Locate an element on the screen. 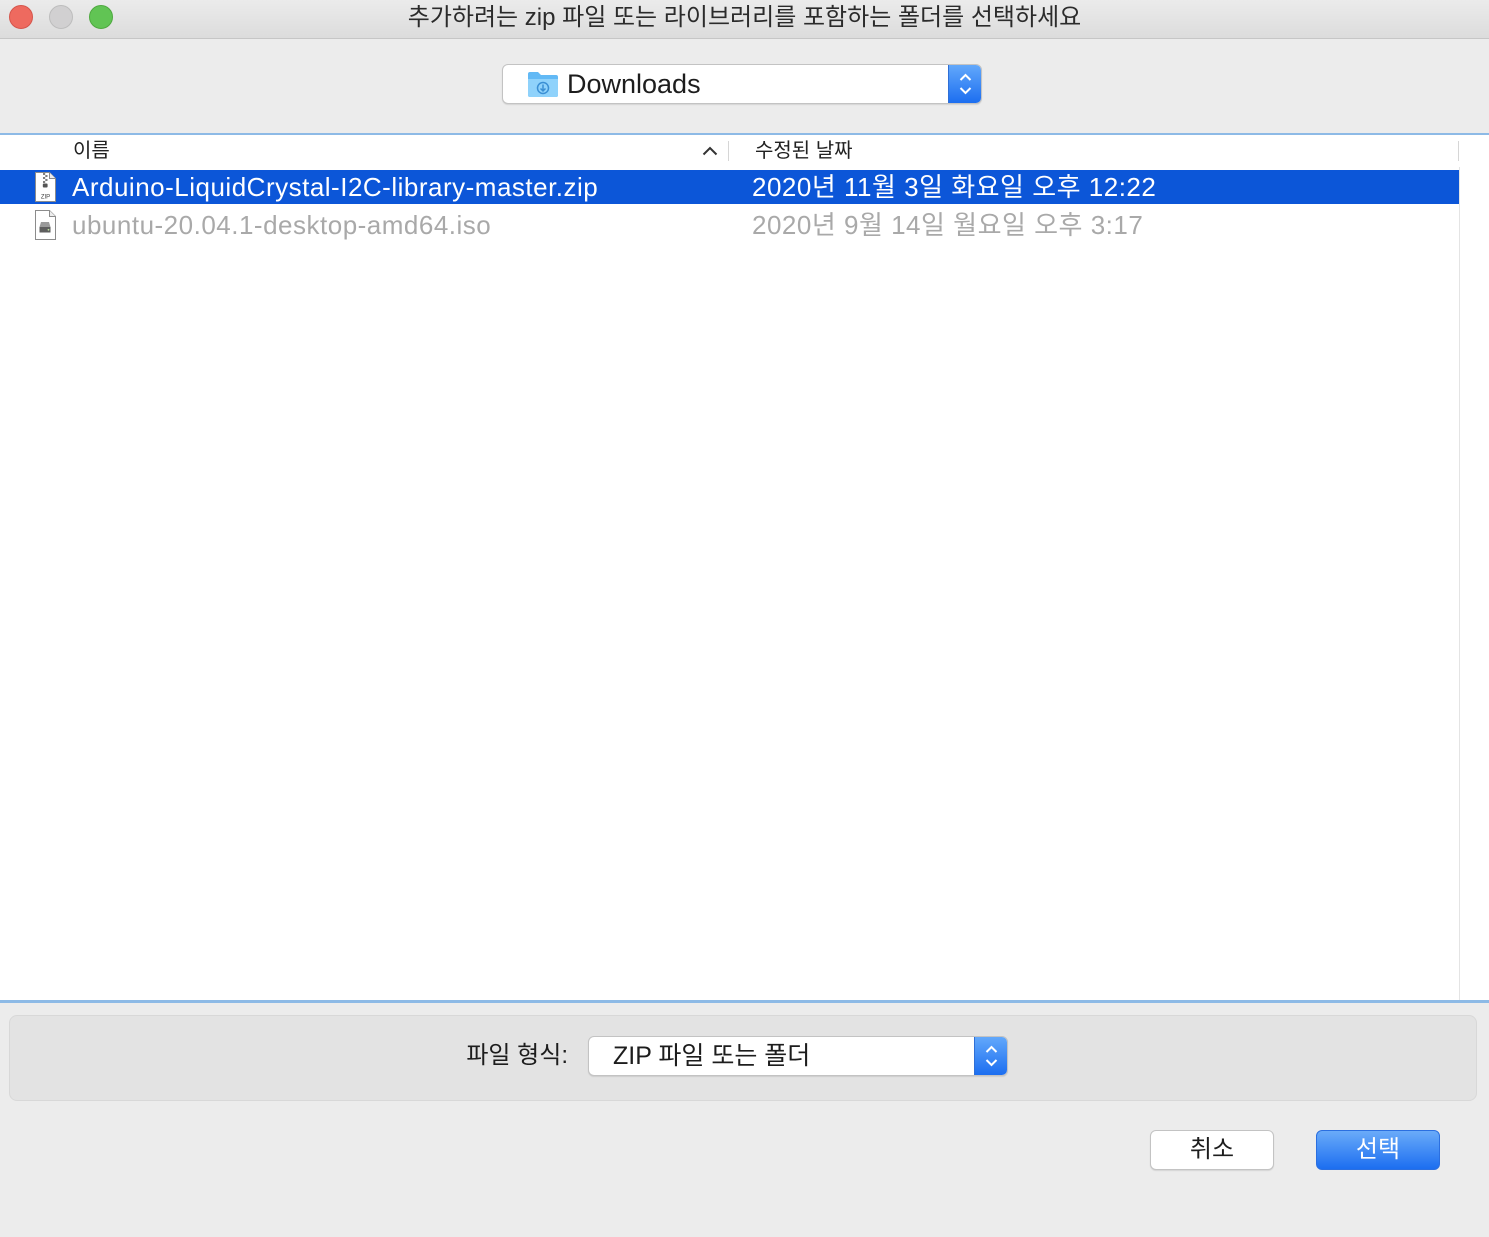  file-format-popup-stepper is located at coordinates (990, 1056).